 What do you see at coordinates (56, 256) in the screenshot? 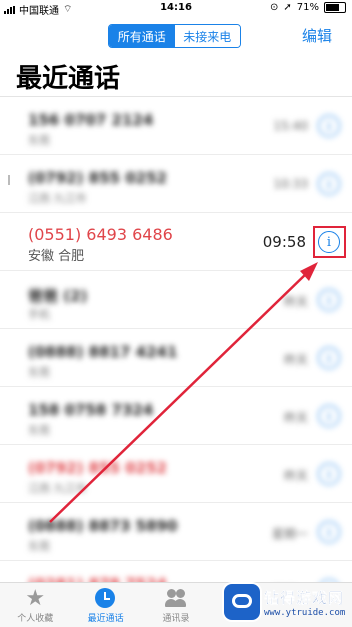
I see `call-location: 安徽 合肥` at bounding box center [56, 256].